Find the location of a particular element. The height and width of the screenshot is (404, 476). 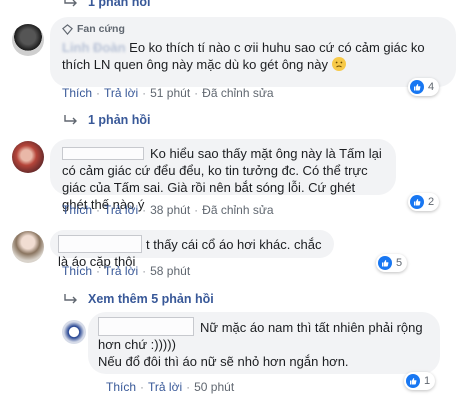

reaction-count: 5 is located at coordinates (392, 263).